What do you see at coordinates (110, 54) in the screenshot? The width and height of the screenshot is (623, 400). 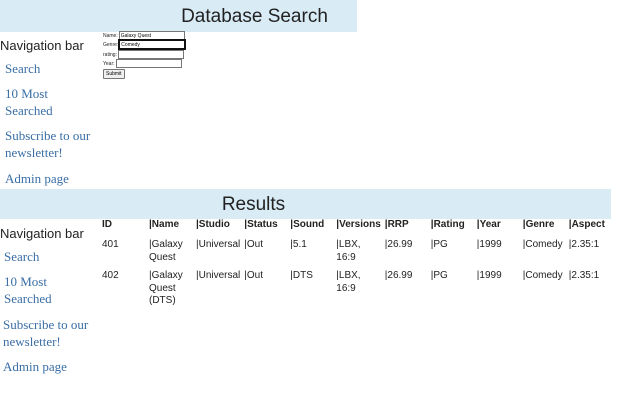 I see `rating-label: rating:` at bounding box center [110, 54].